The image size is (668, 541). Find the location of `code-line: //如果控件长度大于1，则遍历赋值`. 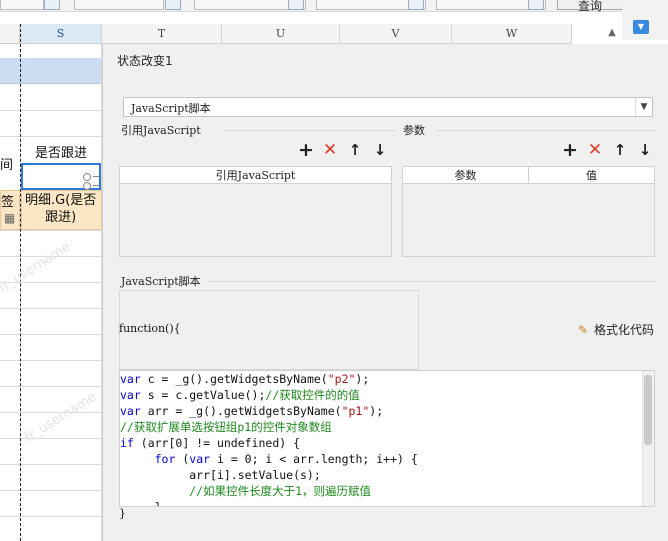

code-line: //如果控件长度大于1，则遍历赋值 is located at coordinates (245, 491).